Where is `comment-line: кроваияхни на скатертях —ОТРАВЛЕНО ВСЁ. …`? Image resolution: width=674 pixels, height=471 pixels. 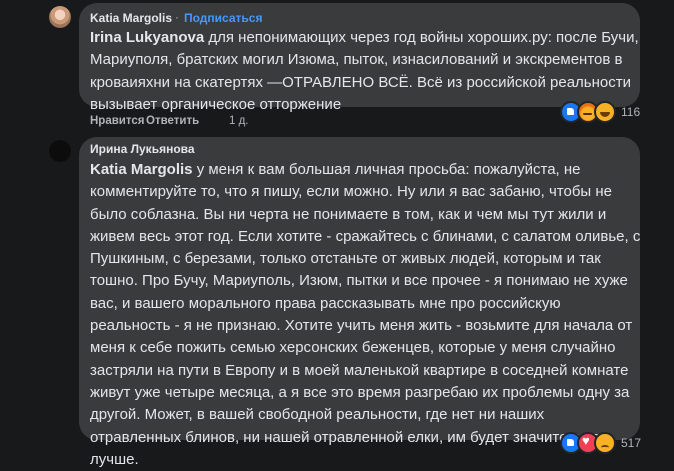 comment-line: кроваияхни на скатертях —ОТРАВЛЕНО ВСЁ. … is located at coordinates (360, 82).